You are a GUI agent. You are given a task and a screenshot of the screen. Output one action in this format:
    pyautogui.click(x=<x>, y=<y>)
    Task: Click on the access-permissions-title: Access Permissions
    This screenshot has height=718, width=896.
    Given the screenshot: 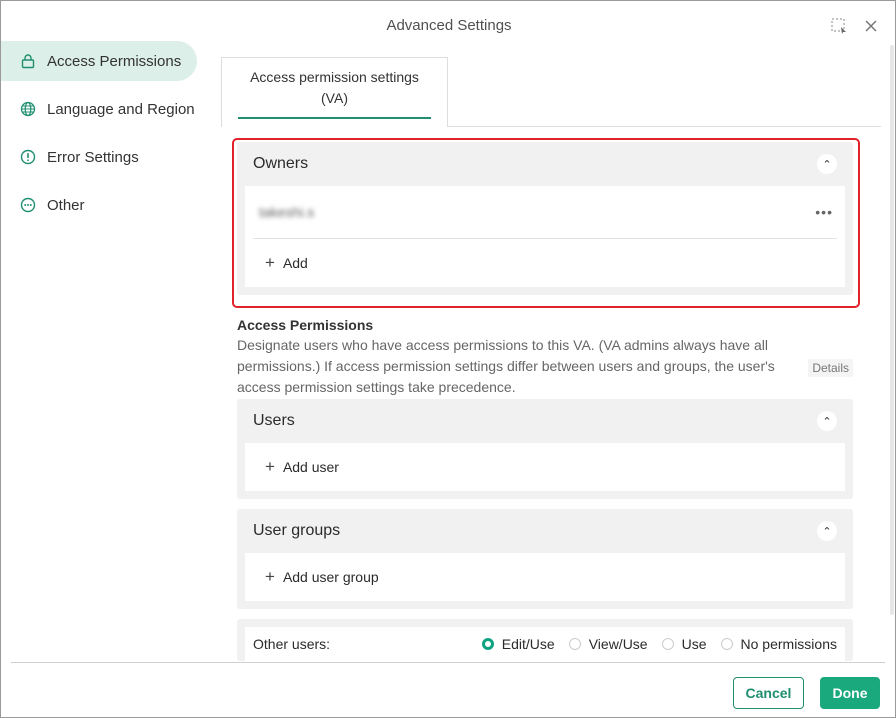 What is the action you would take?
    pyautogui.click(x=305, y=325)
    